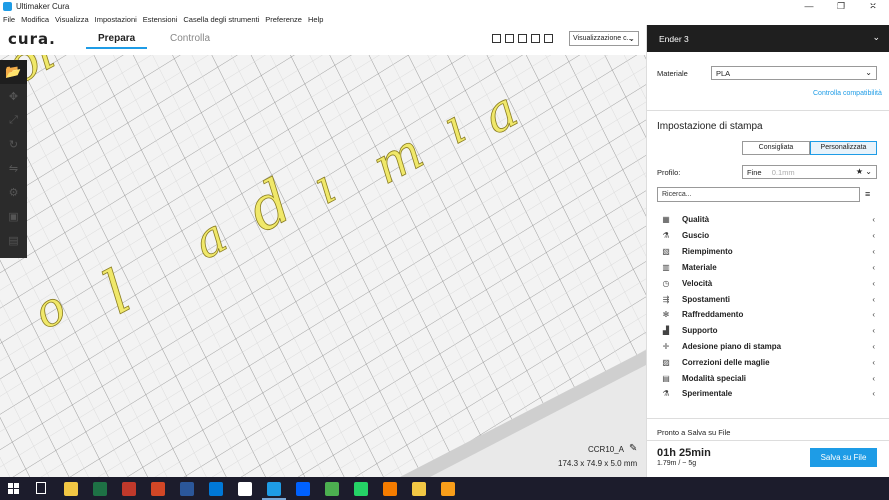 This screenshot has width=889, height=500. What do you see at coordinates (598, 463) in the screenshot?
I see `object-dimensions: 174.3 x 74.9 x 5.0 mm` at bounding box center [598, 463].